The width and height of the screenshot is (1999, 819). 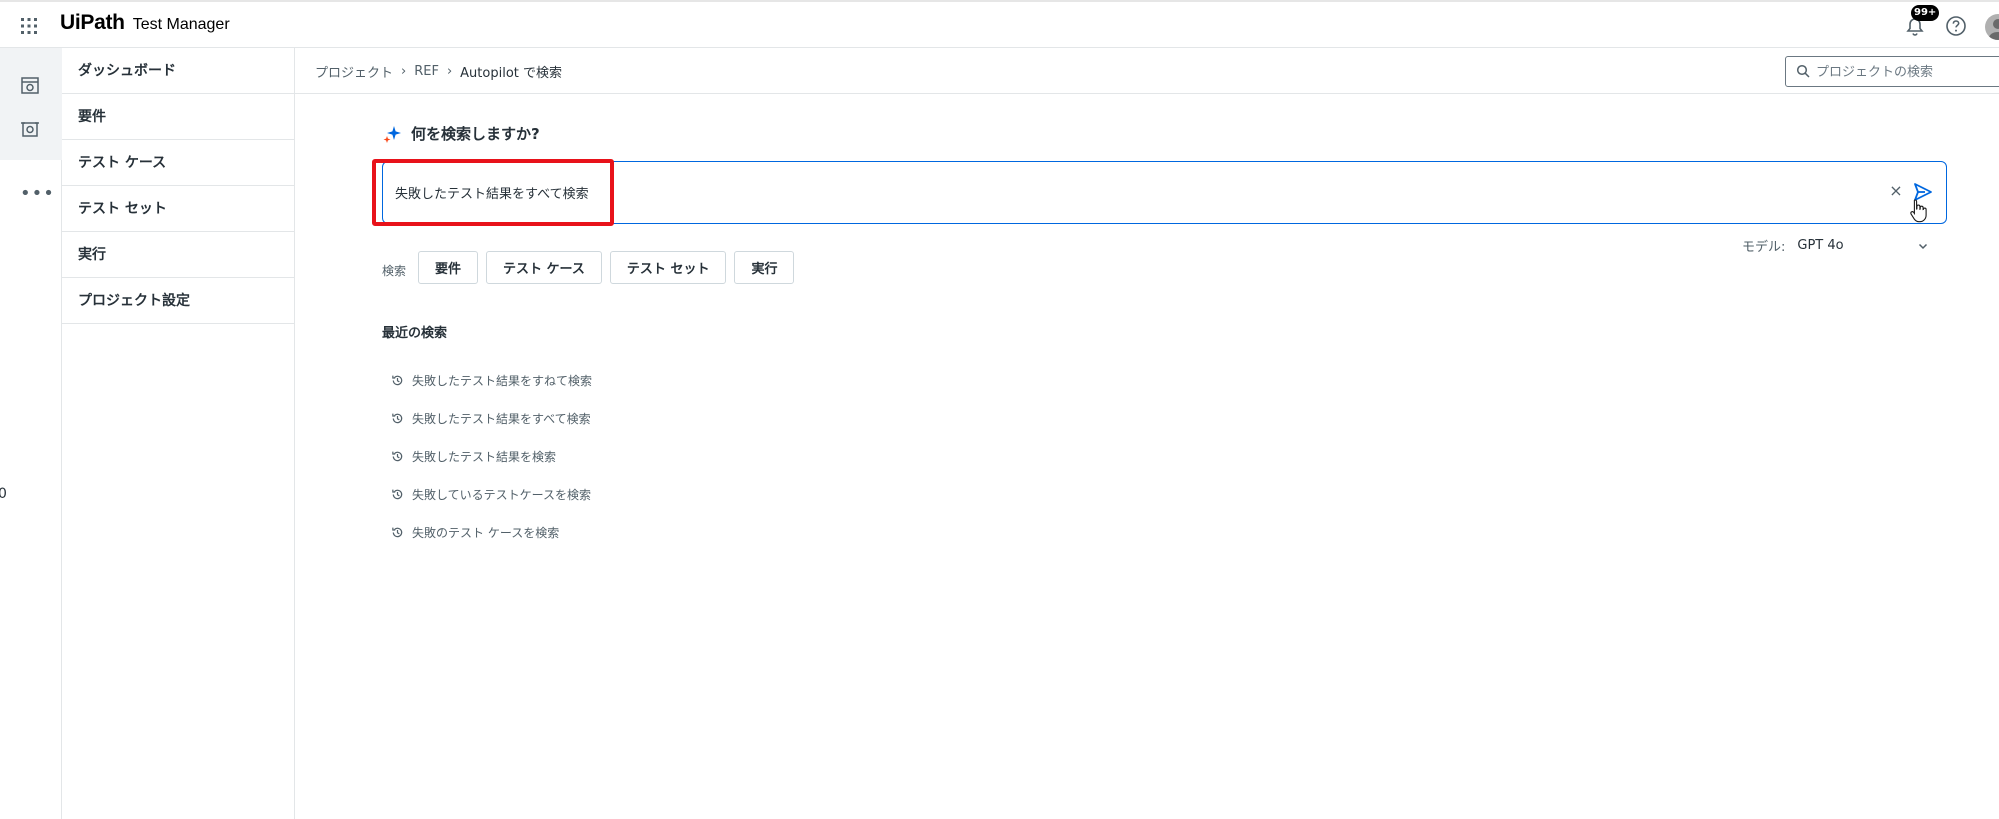 I want to click on hand-cursor-icon, so click(x=1918, y=211).